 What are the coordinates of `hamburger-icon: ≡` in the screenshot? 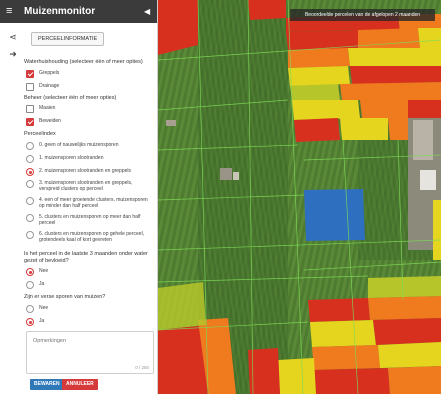 It's located at (9, 11).